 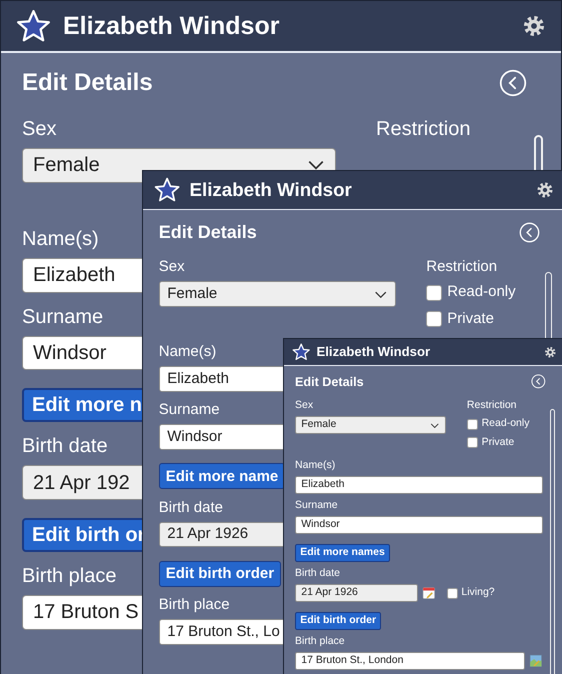 I want to click on input-field: Elizabeth, so click(x=418, y=485).